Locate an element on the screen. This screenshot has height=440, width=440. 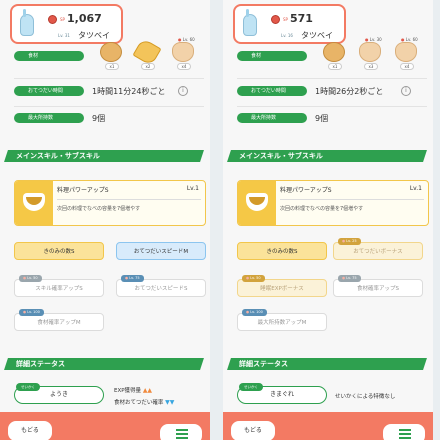
ingredient-slot-2: ● Lv. 30 x3 is located at coordinates (371, 53).